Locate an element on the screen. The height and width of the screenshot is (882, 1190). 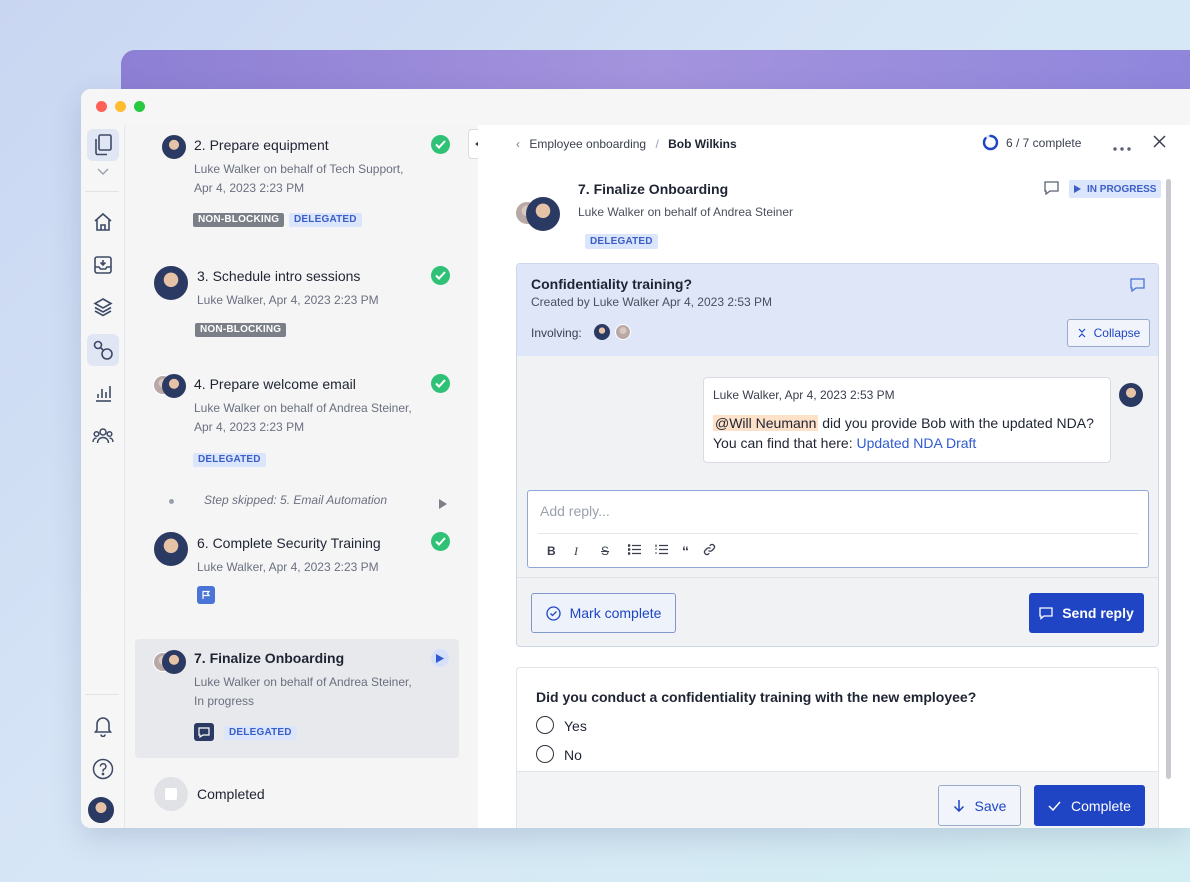
radio-yes is located at coordinates (545, 725).